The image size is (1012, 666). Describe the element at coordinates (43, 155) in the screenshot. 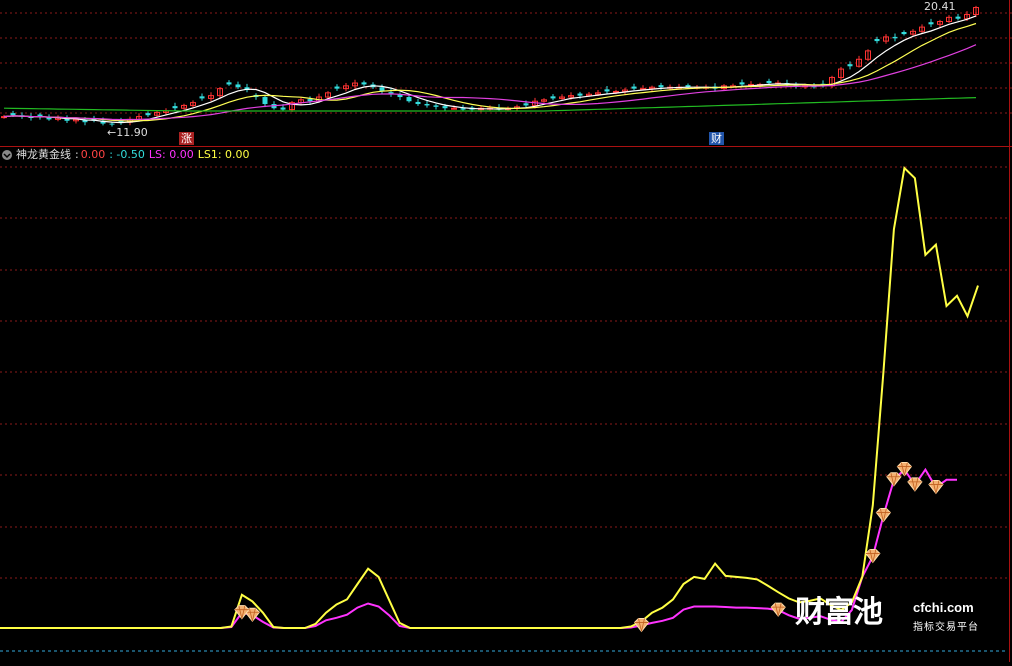

I see `indicator-name: 神龙黄金线` at that location.